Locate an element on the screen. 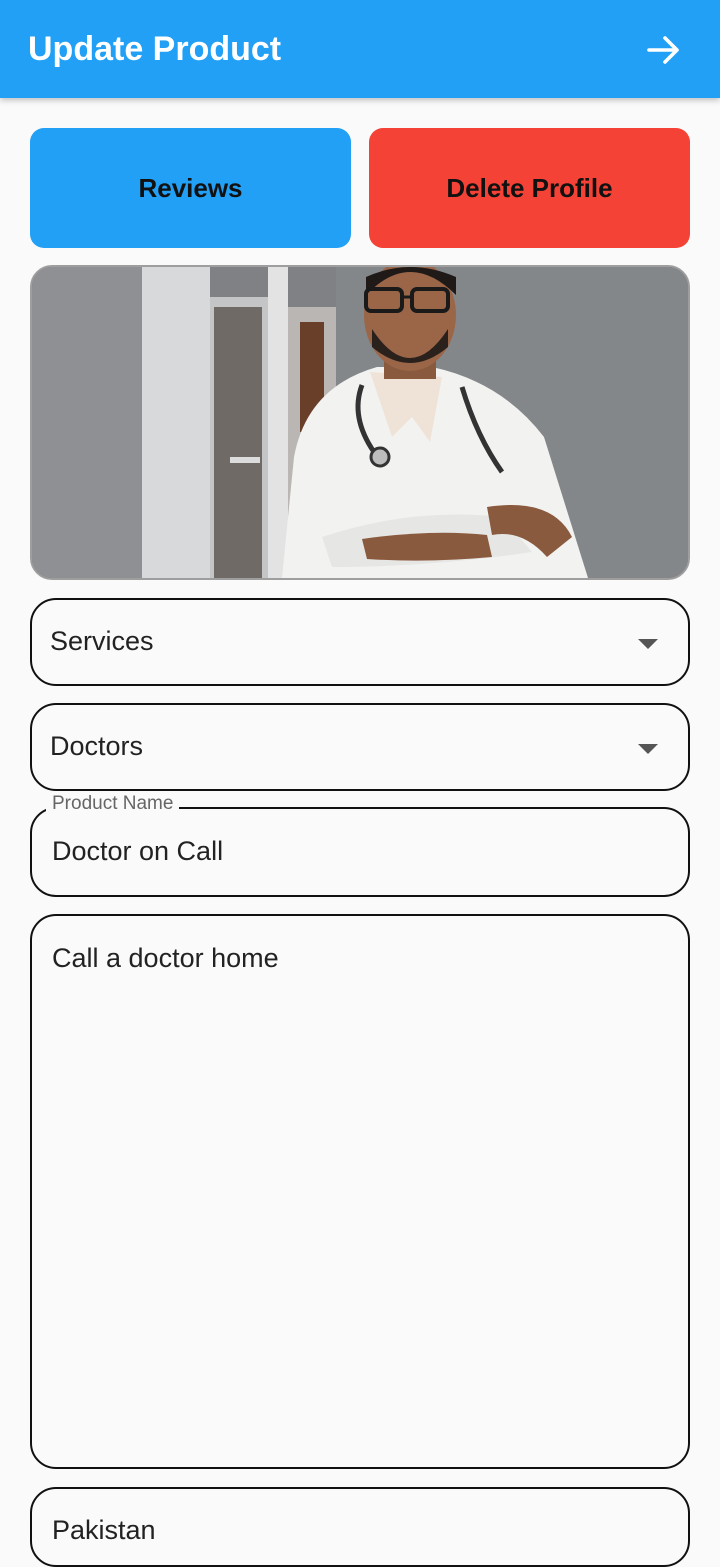  product-name-label: Product Name is located at coordinates (113, 804).